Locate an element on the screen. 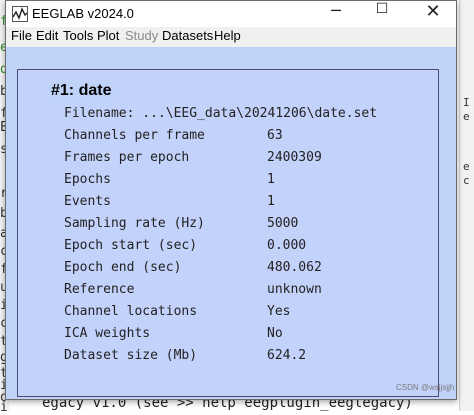  row-value: 624.2 is located at coordinates (287, 355).